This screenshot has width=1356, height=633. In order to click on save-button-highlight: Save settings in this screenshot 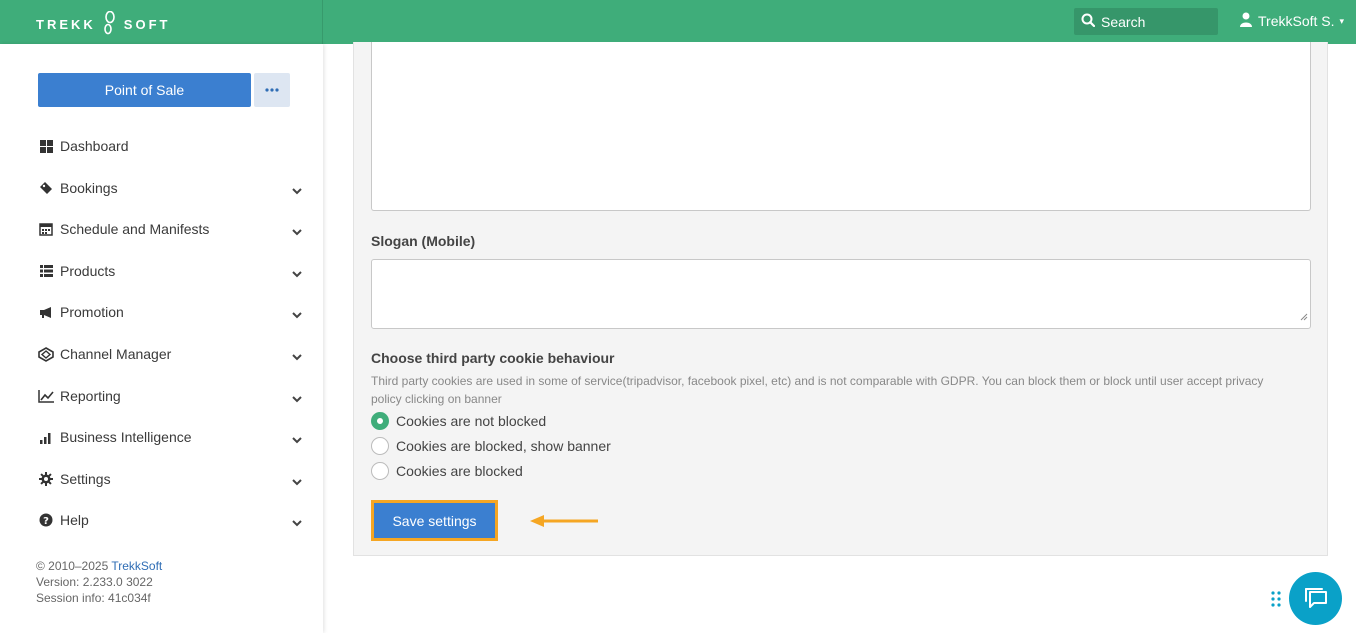, I will do `click(434, 520)`.